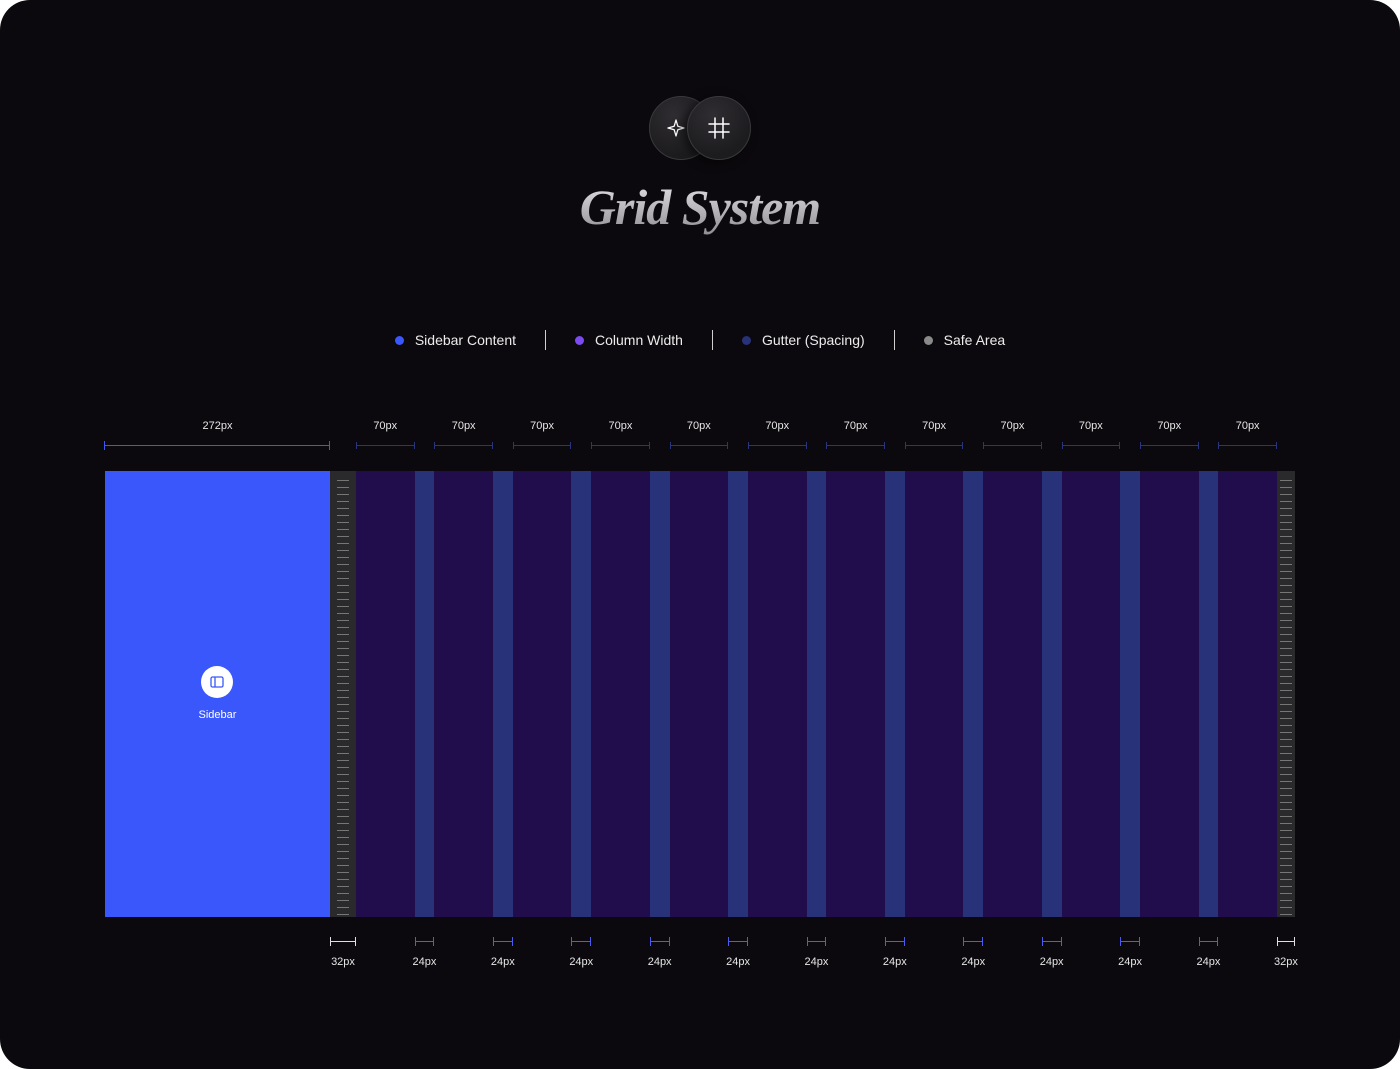  What do you see at coordinates (217, 426) in the screenshot?
I see `sidebar-width-label: 272px` at bounding box center [217, 426].